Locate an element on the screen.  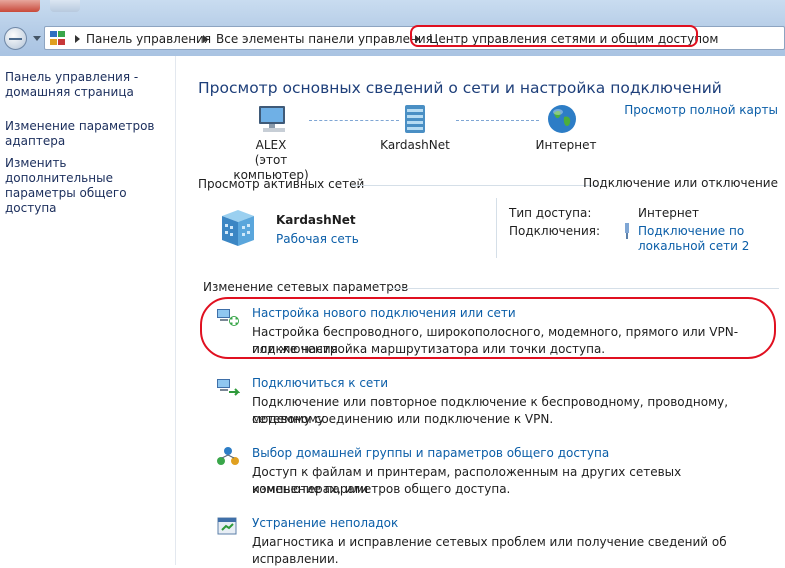
breadcrumb-network-center: Центр управления сетями и общим доступом is located at coordinates (573, 39).